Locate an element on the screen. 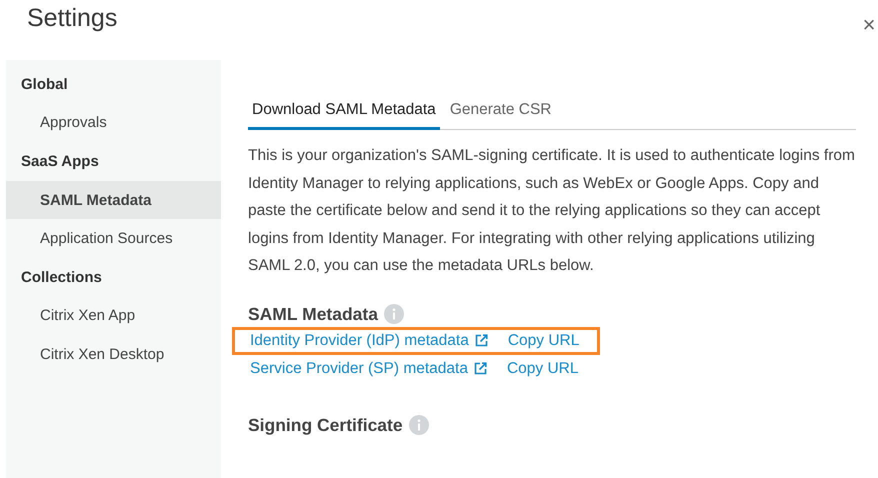  metadata-link: Service Provider (SP) metadata is located at coordinates (368, 369).